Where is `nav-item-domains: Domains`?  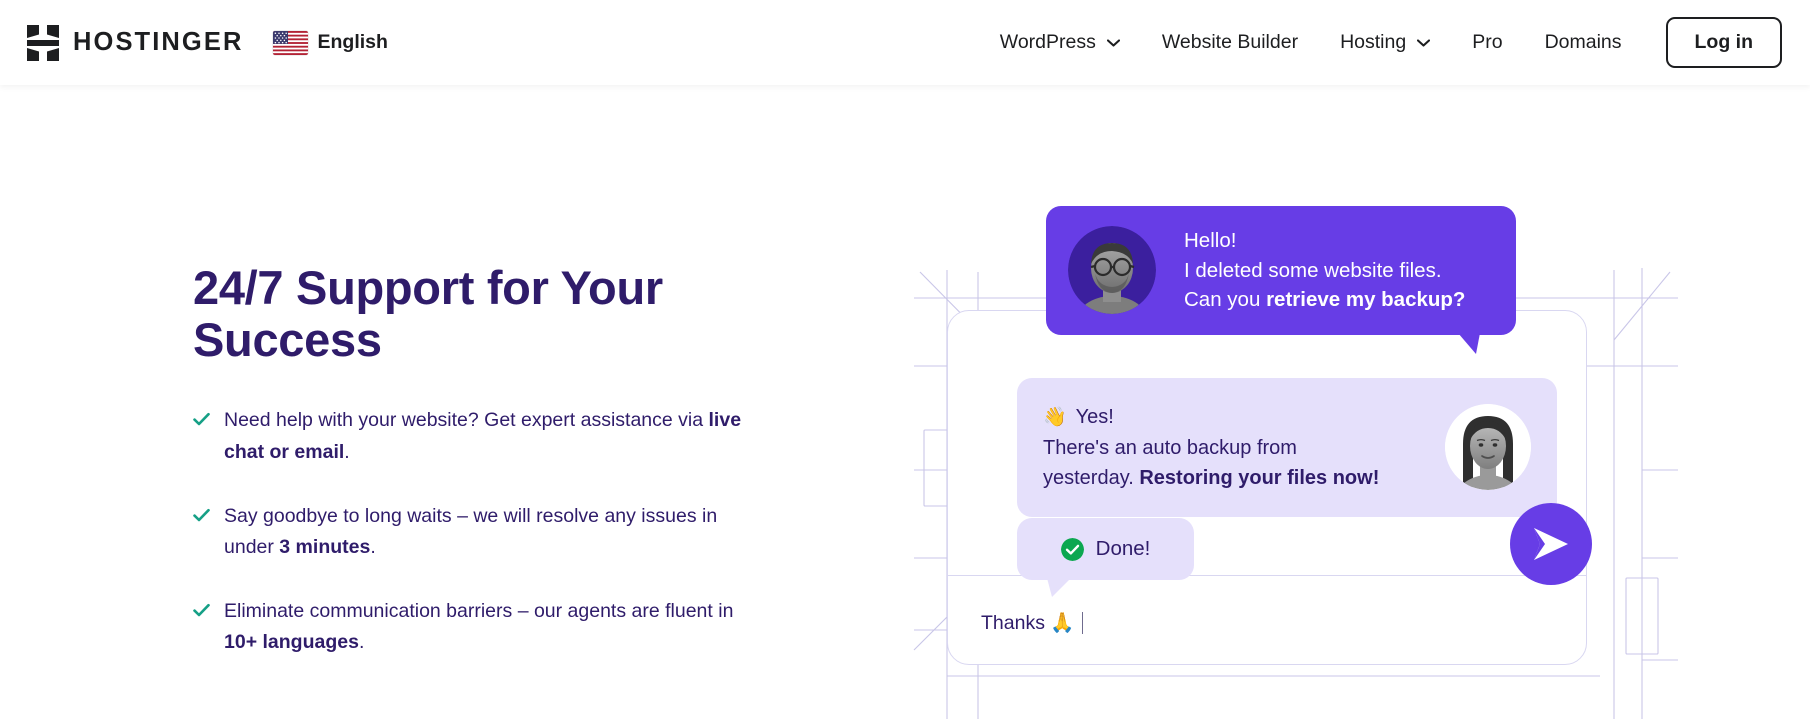 nav-item-domains: Domains is located at coordinates (1583, 42).